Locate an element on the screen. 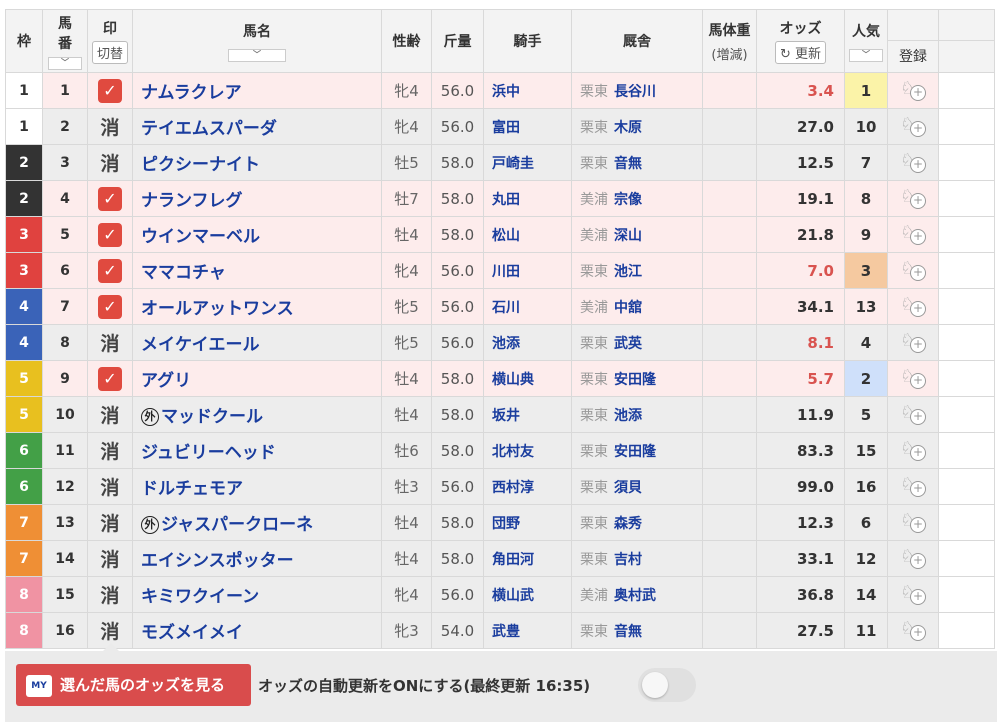 The width and height of the screenshot is (997, 722). jockey-link: 浜中 is located at coordinates (506, 92).